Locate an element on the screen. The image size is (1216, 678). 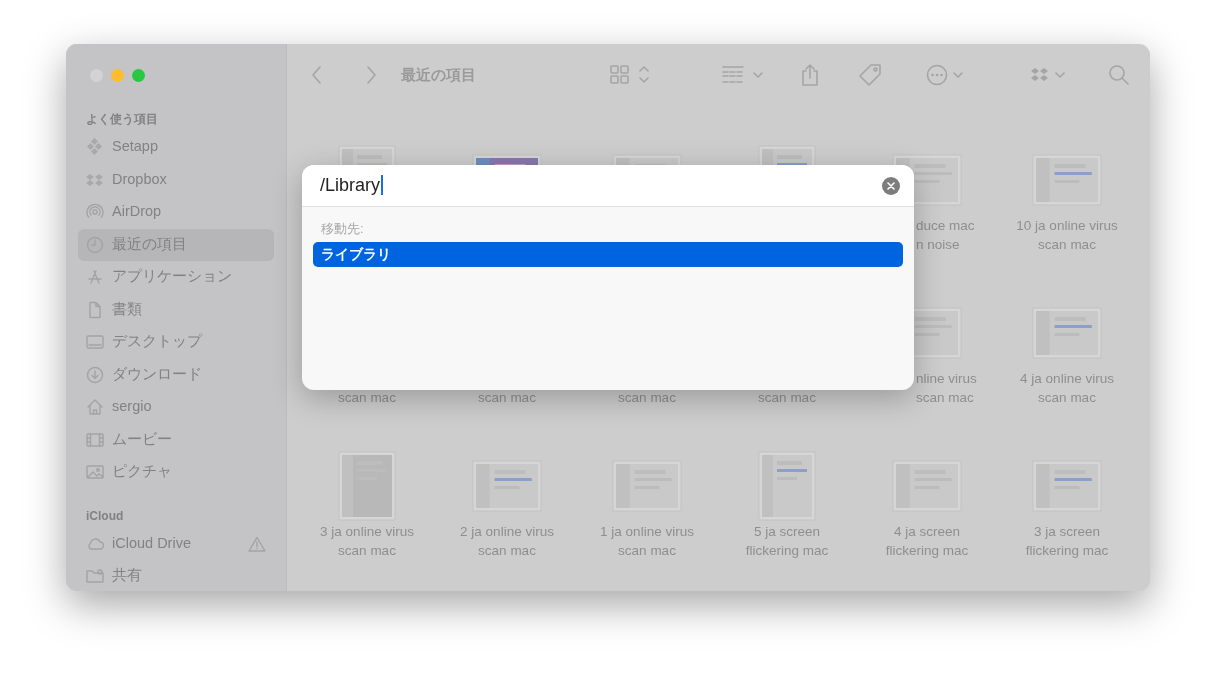
file-name: 10 ja online virus is located at coordinates (1067, 225).